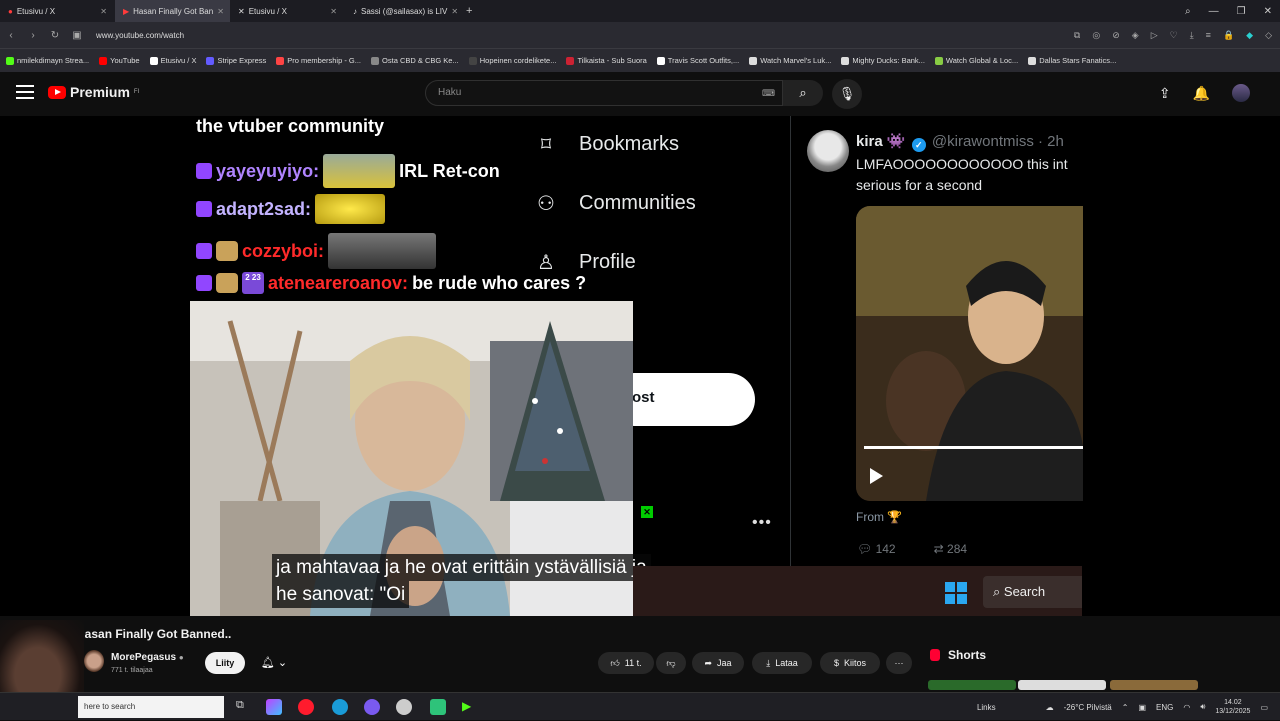 Image resolution: width=1280 pixels, height=721 pixels. I want to click on video-progress-bar, so click(973, 447).